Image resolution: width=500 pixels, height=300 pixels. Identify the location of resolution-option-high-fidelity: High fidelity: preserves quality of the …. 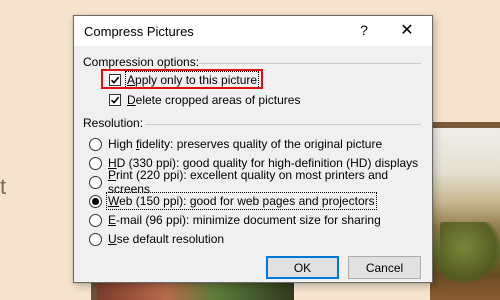
(235, 144).